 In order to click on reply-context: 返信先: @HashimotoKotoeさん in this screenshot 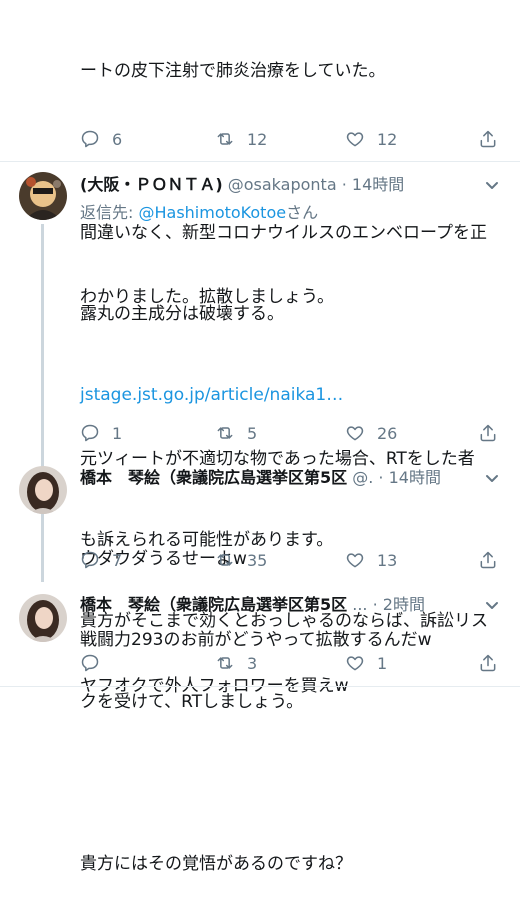, I will do `click(199, 213)`.